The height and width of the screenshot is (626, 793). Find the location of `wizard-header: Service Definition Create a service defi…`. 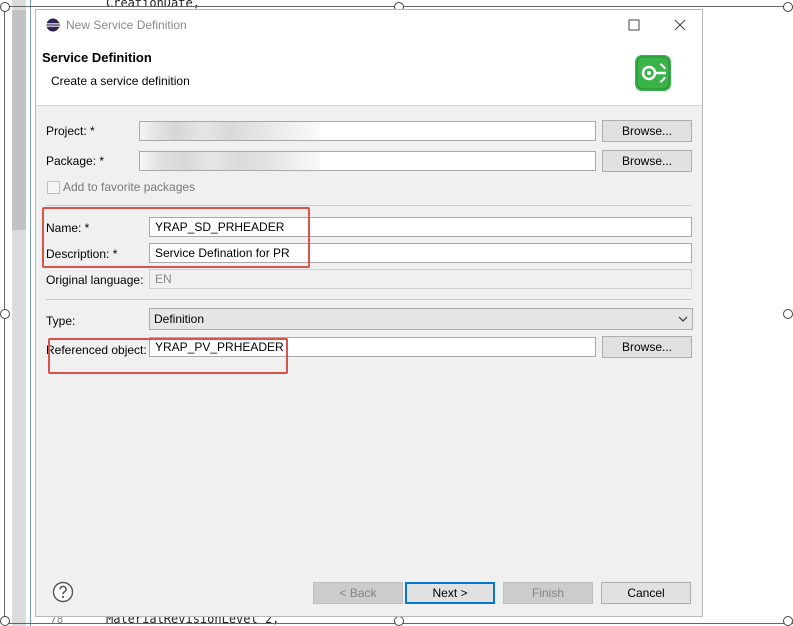

wizard-header: Service Definition Create a service defi… is located at coordinates (369, 73).